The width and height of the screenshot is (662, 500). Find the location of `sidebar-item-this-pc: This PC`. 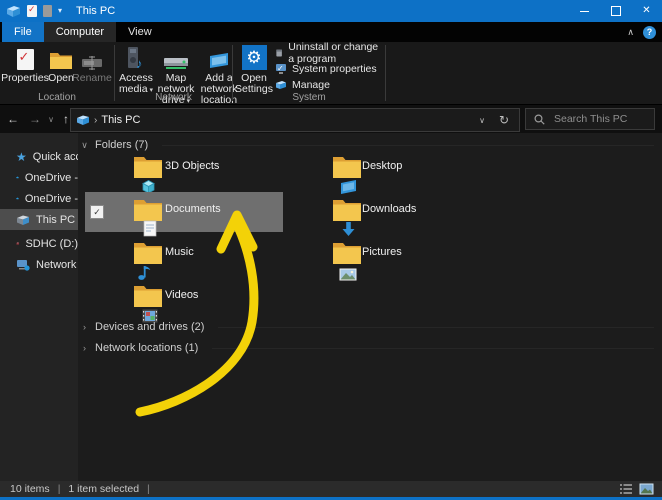

sidebar-item-this-pc: This PC is located at coordinates (39, 219).